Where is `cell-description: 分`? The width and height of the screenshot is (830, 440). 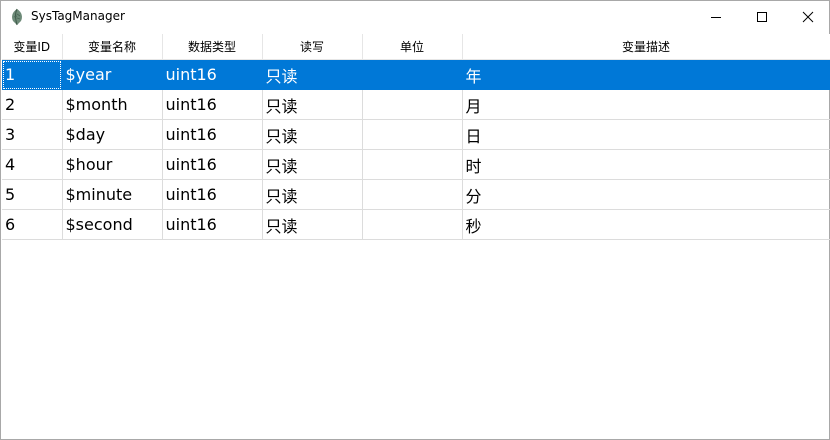
cell-description: 分 is located at coordinates (646, 194).